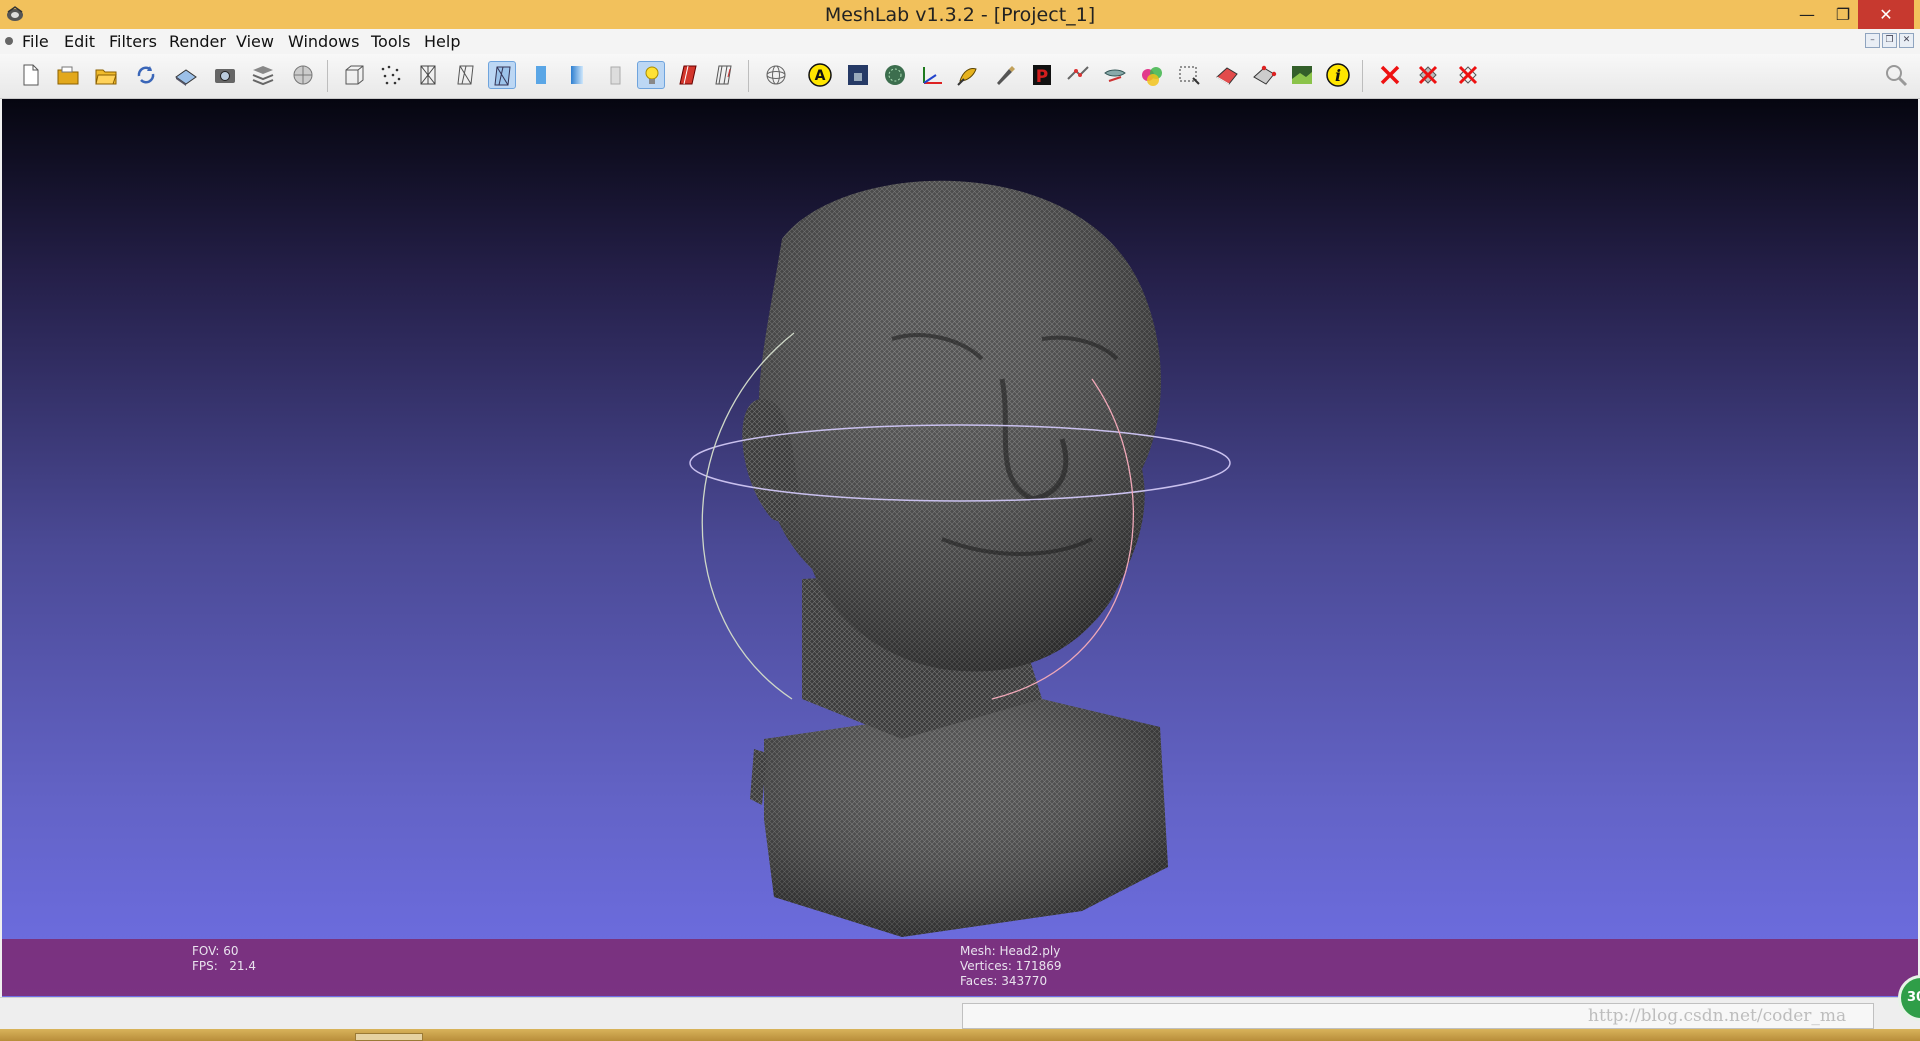 The height and width of the screenshot is (1041, 1920). What do you see at coordinates (615, 75) in the screenshot?
I see `texture-icon` at bounding box center [615, 75].